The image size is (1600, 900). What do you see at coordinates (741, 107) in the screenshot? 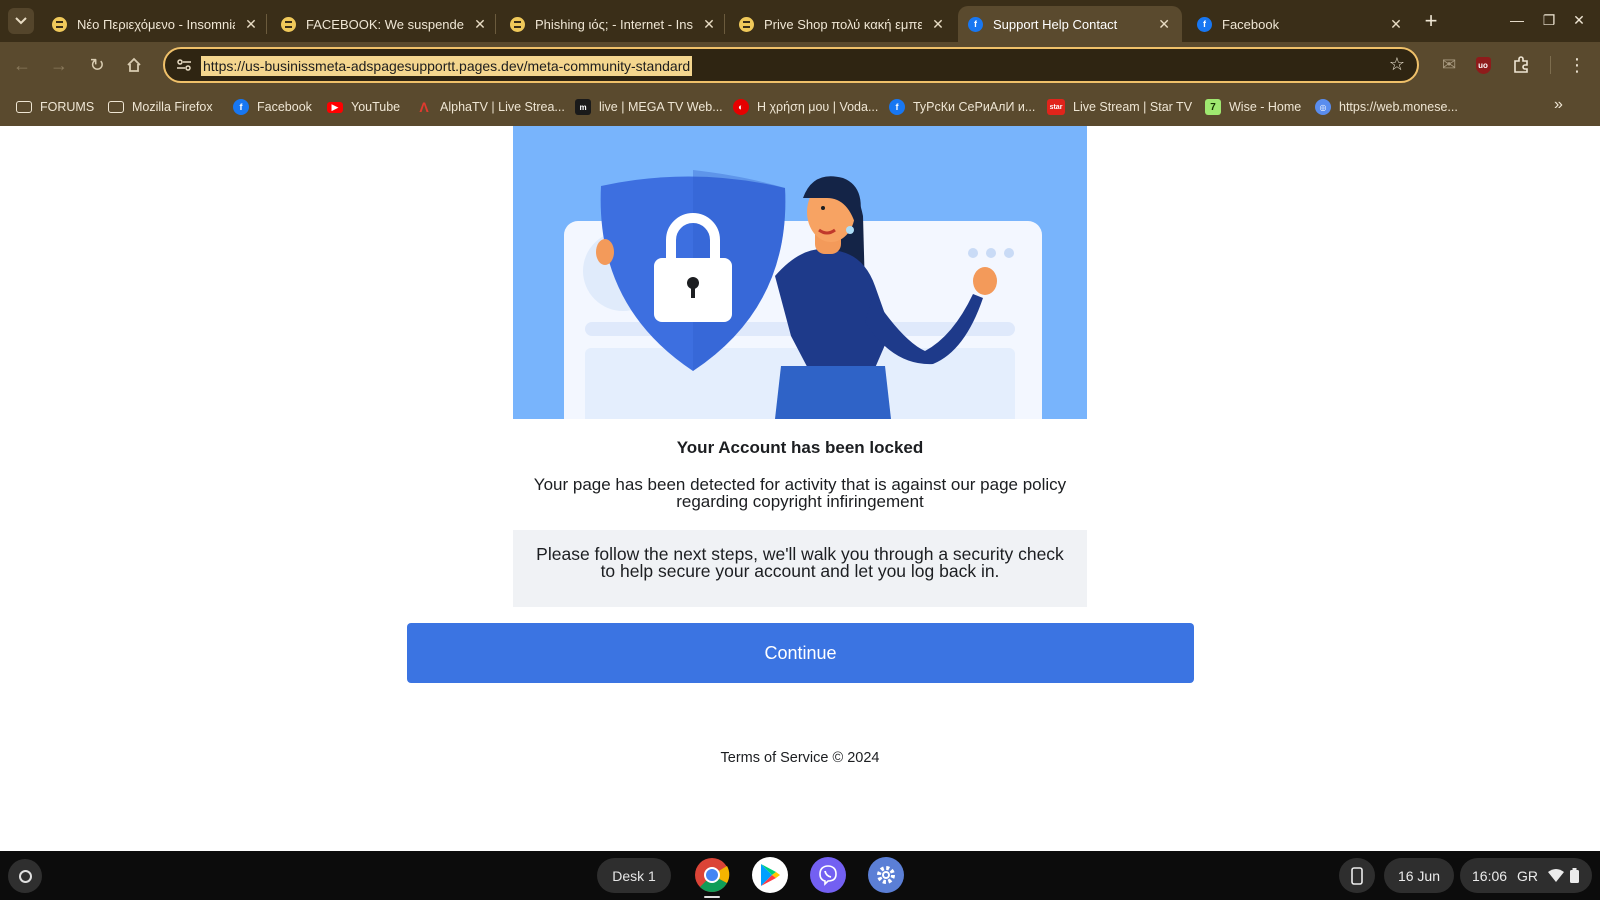
I see `vodafone-icon: ◐` at bounding box center [741, 107].